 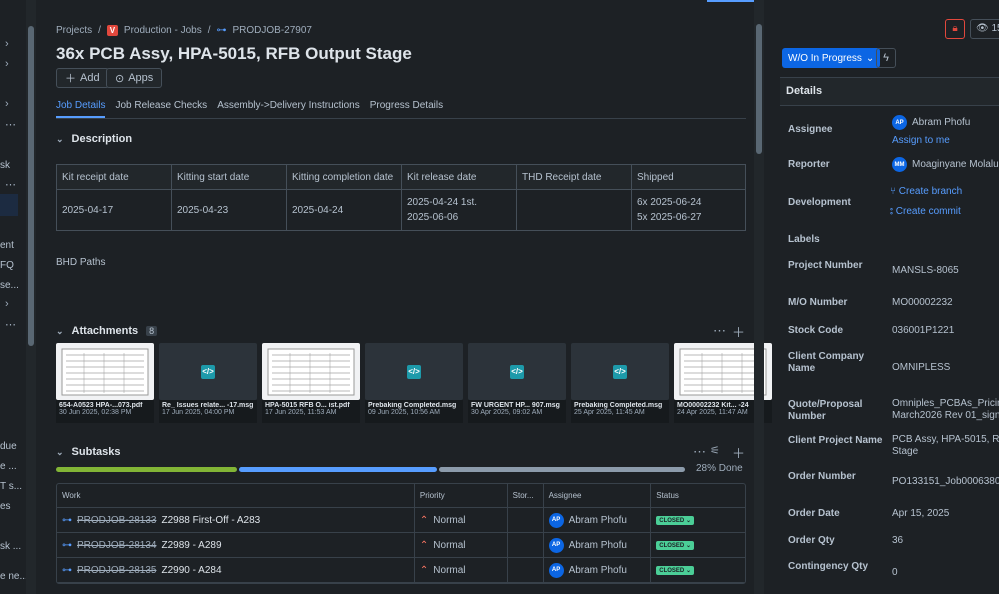 What do you see at coordinates (715, 450) in the screenshot?
I see `filter-sliders-icon: ⚟` at bounding box center [715, 450].